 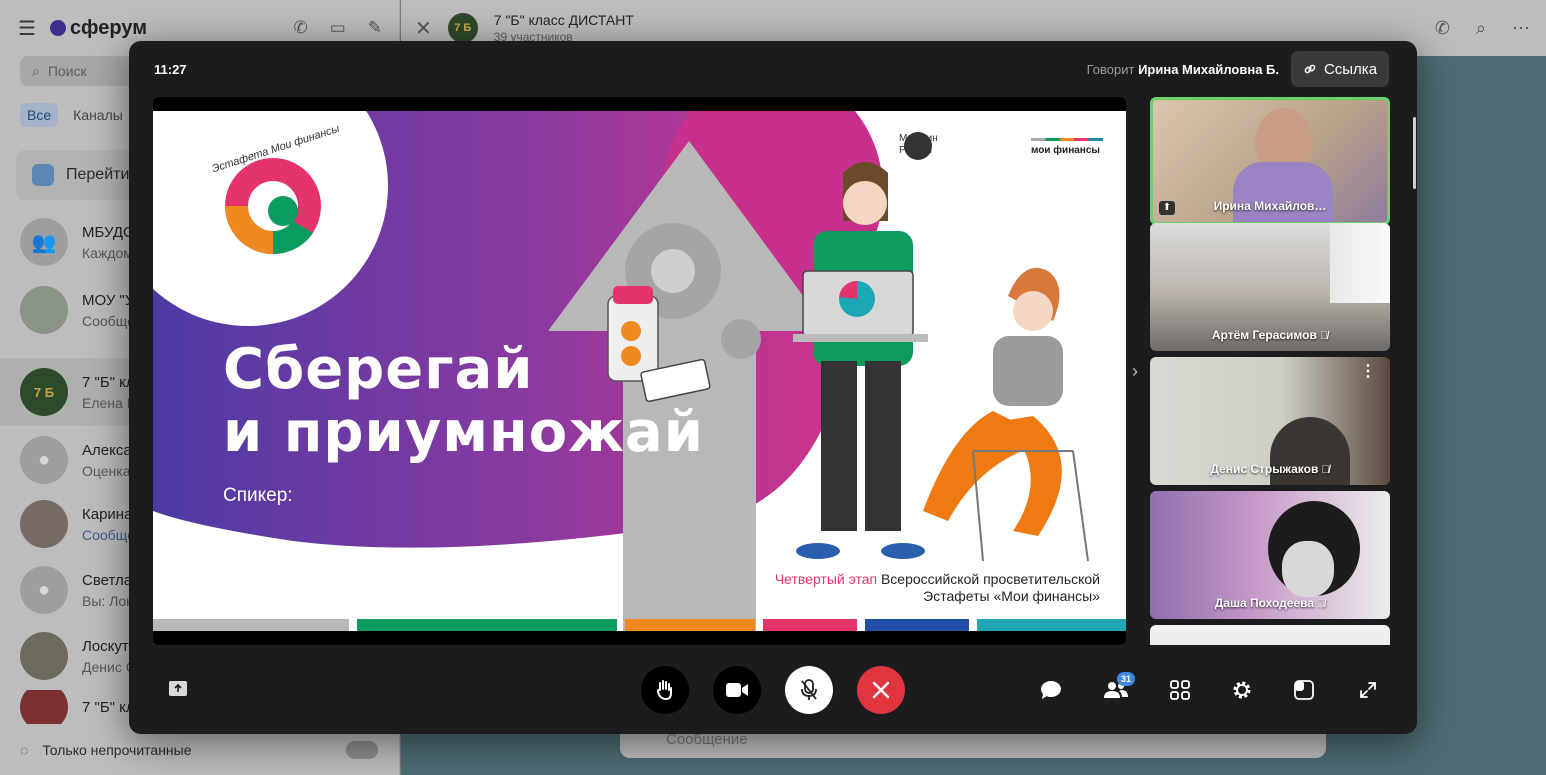 I want to click on goto-icon, so click(x=43, y=175).